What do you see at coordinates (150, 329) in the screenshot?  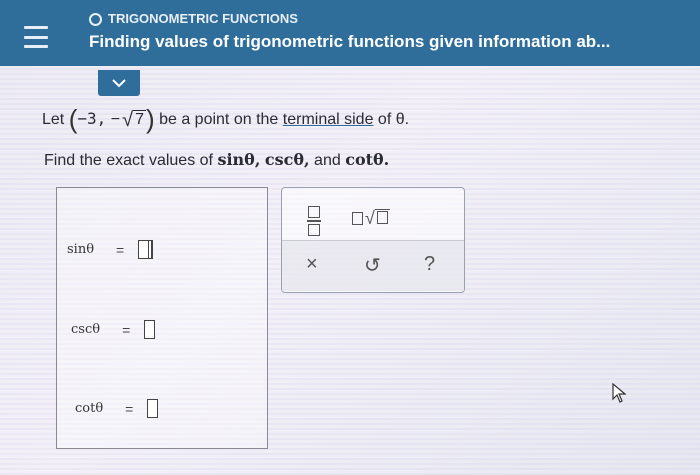 I see `csc-answer-input` at bounding box center [150, 329].